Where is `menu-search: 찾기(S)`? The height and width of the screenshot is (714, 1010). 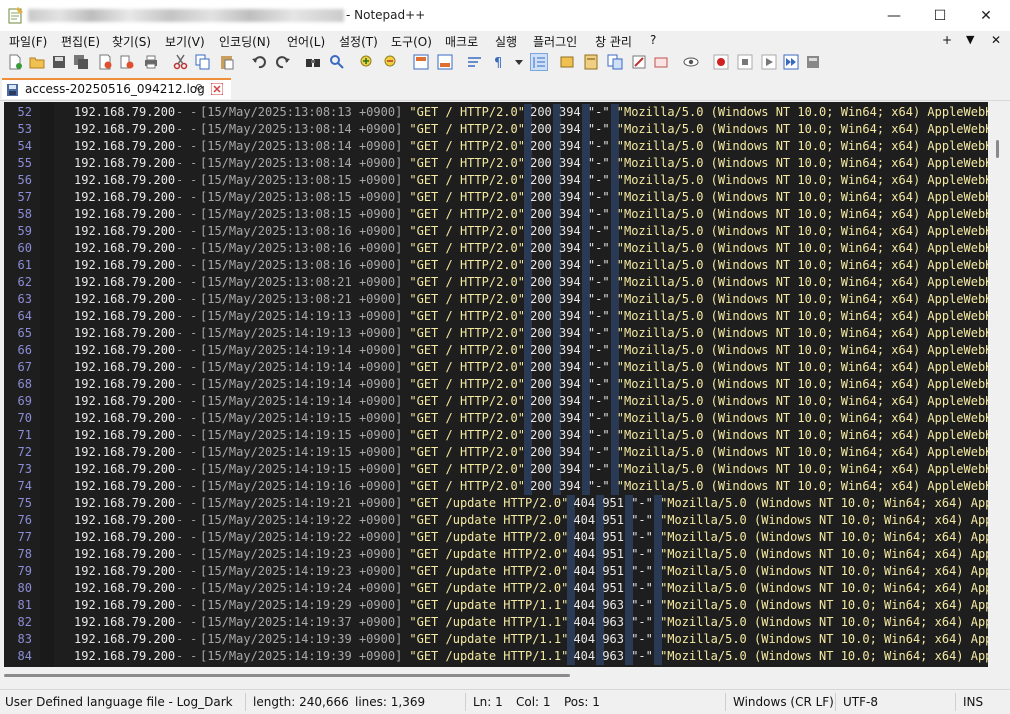
menu-search: 찾기(S) is located at coordinates (131, 41).